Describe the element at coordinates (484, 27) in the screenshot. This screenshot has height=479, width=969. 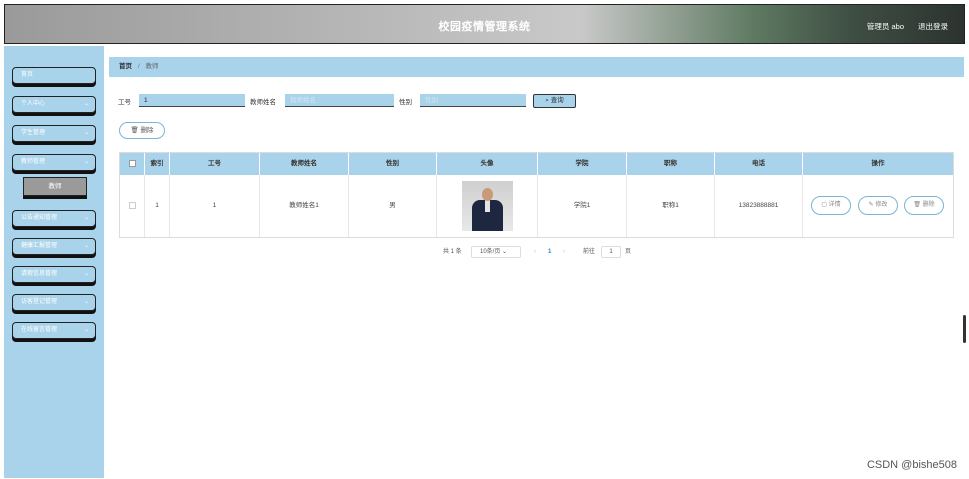
I see `app-title: 校园疫情管理系统` at that location.